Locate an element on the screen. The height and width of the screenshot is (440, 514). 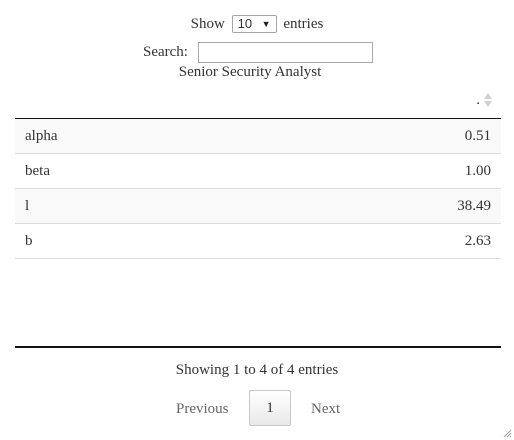
length-menu: Show 10 ▼ entries is located at coordinates (257, 24).